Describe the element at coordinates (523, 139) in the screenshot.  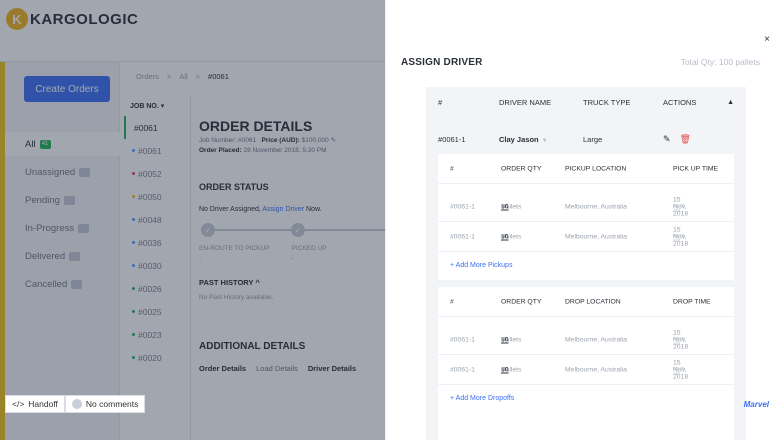
I see `driver-select: Clay Jason ▼` at that location.